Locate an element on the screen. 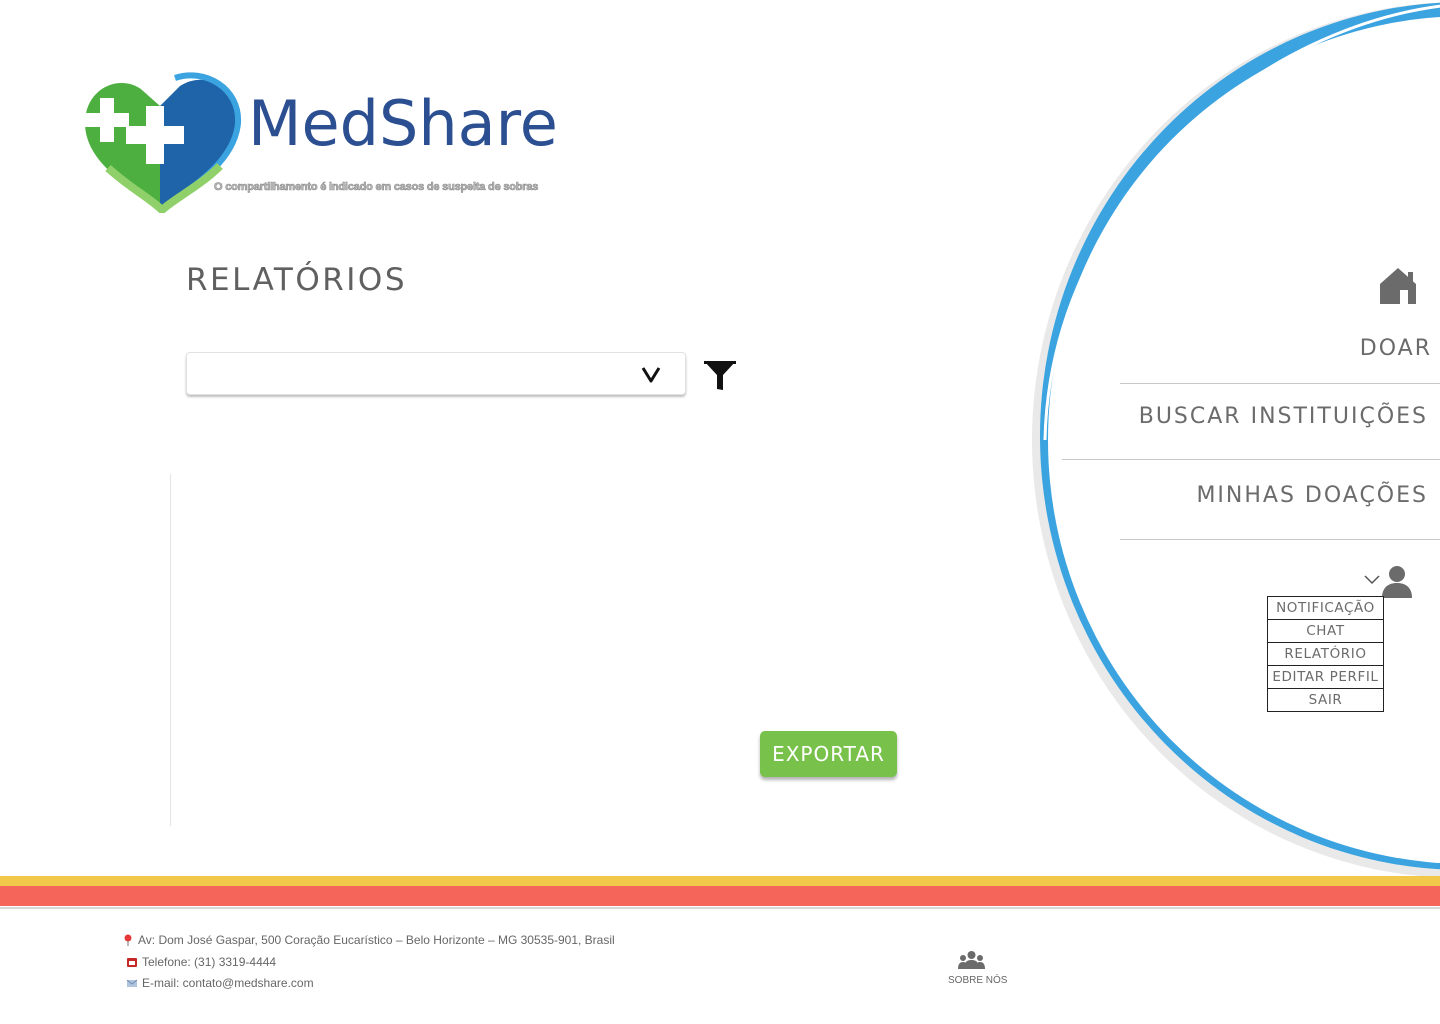  export-button: EXPORTAR is located at coordinates (828, 754).